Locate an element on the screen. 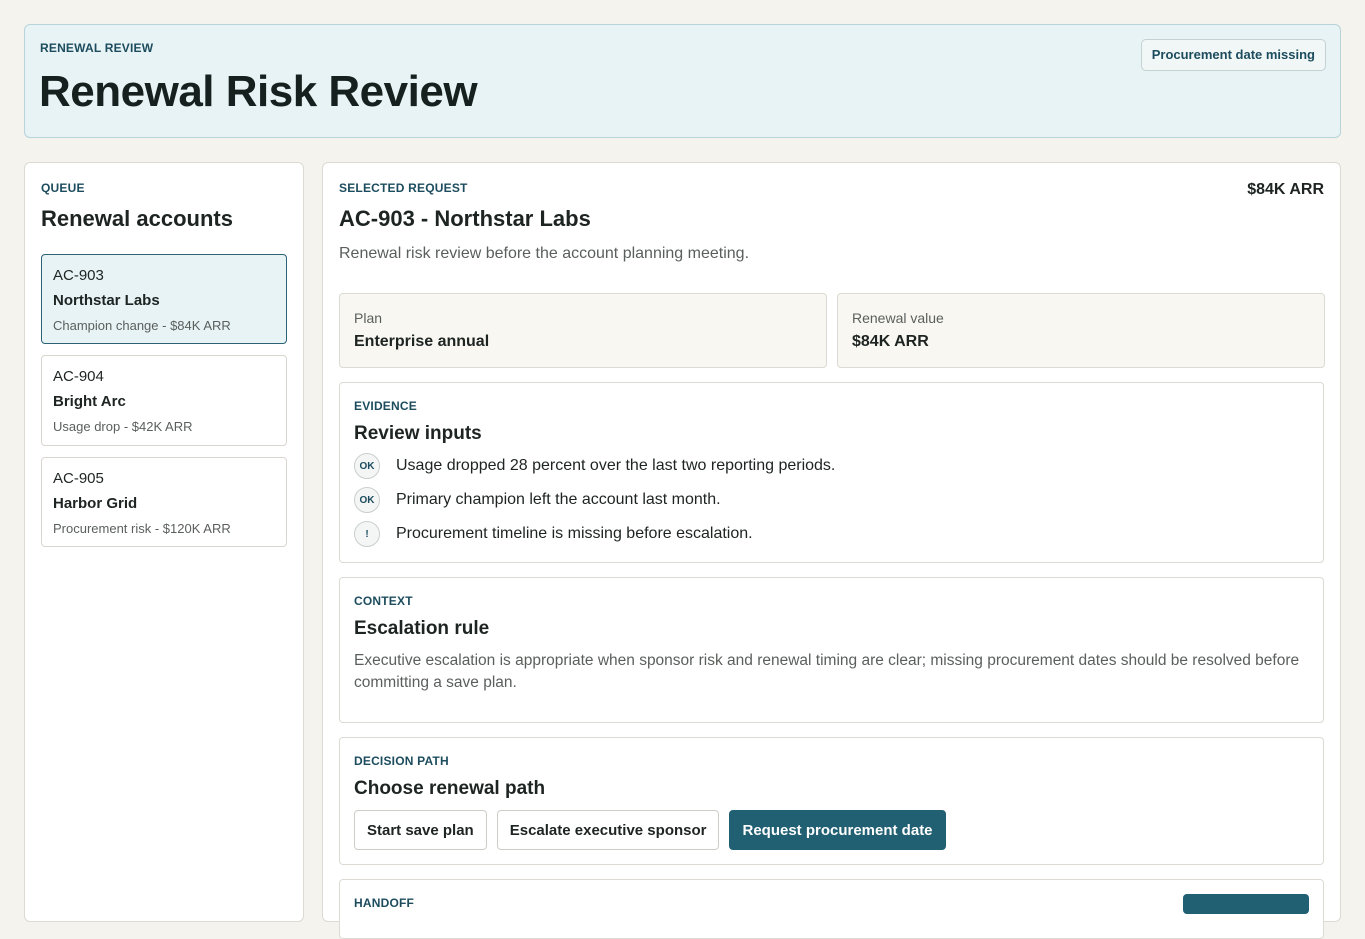 The image size is (1365, 939). plan-stat: Plan Enterprise annual is located at coordinates (583, 330).